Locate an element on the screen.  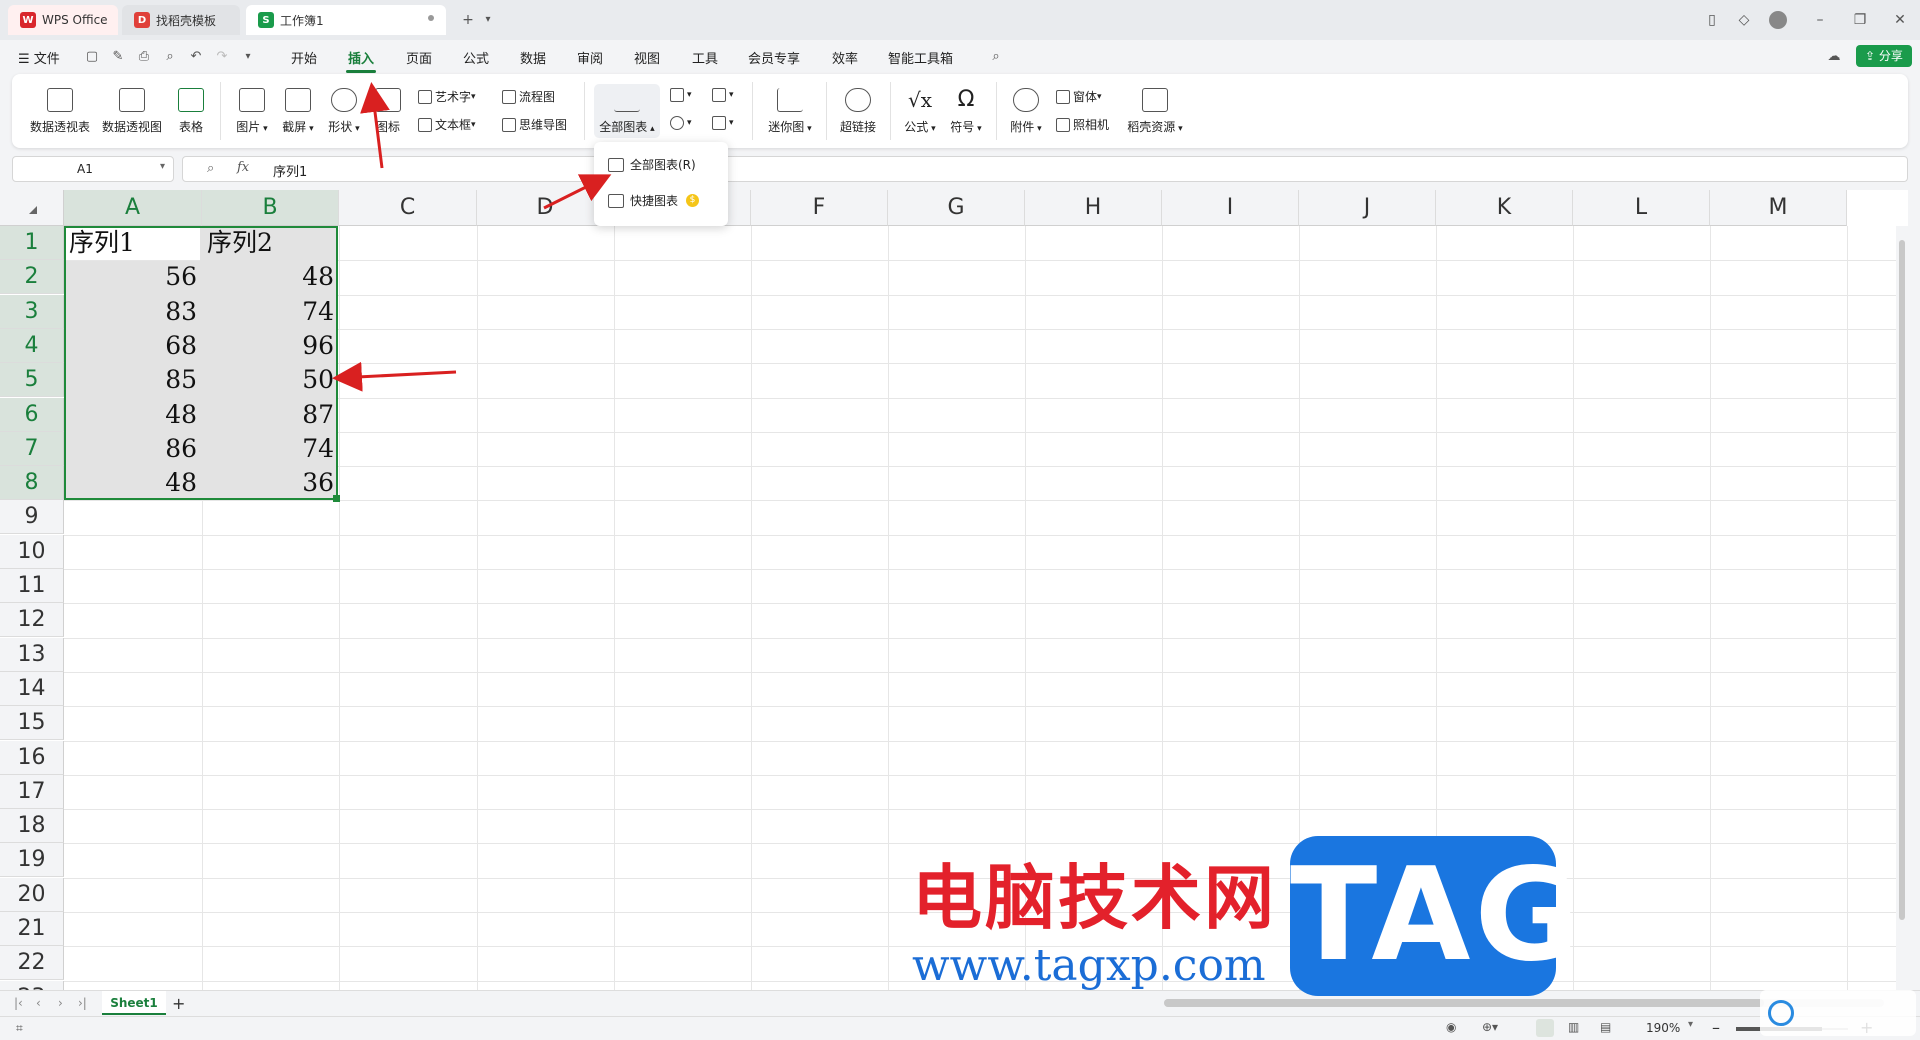
row-header-22: 22 is located at coordinates (32, 963).